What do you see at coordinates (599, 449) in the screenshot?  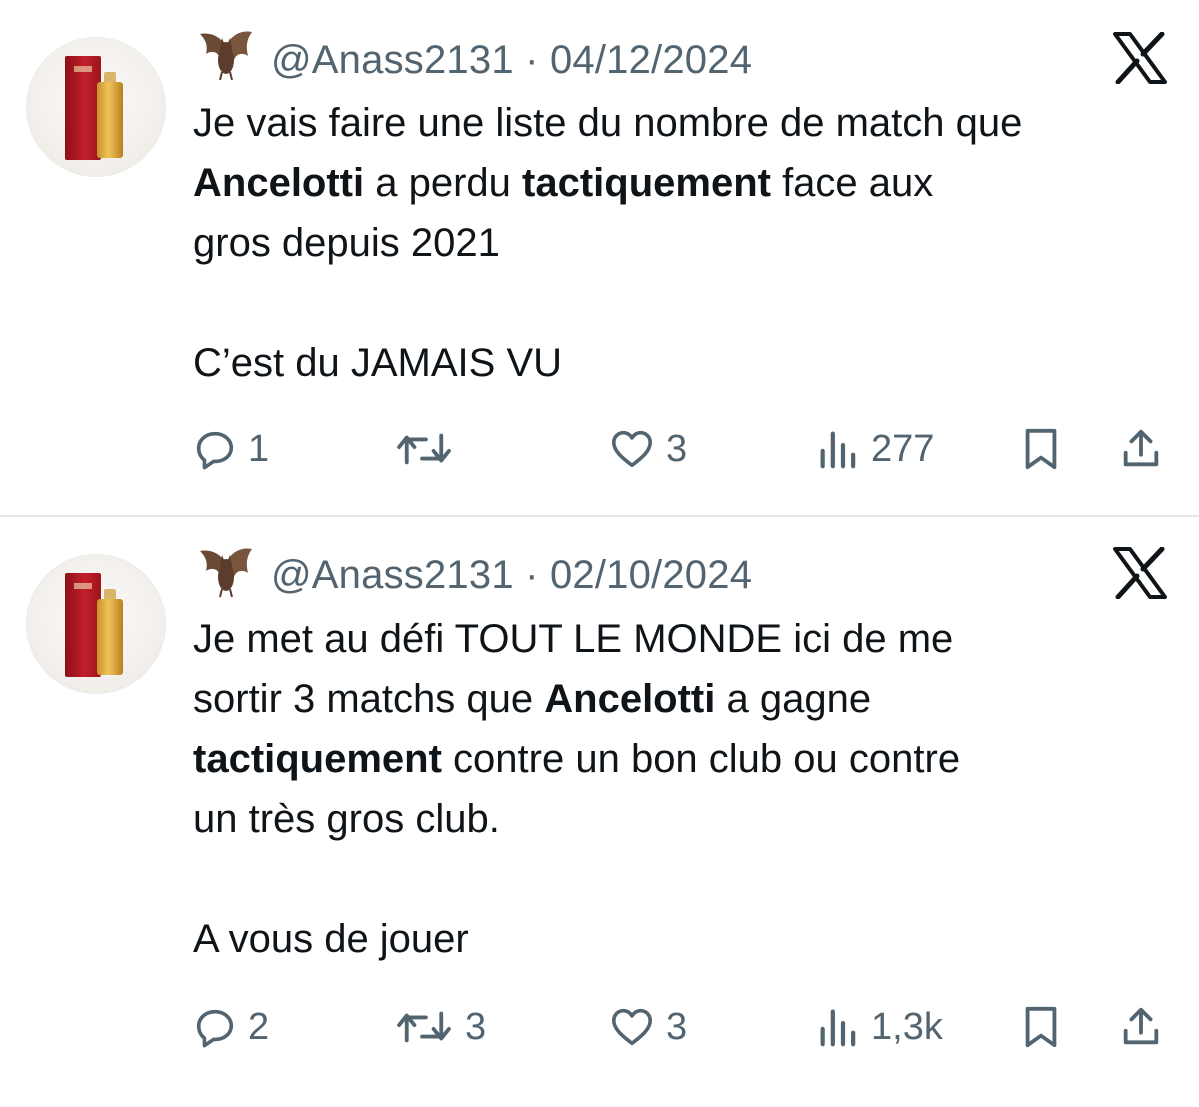 I see `tweet-actions: 1 3 277` at bounding box center [599, 449].